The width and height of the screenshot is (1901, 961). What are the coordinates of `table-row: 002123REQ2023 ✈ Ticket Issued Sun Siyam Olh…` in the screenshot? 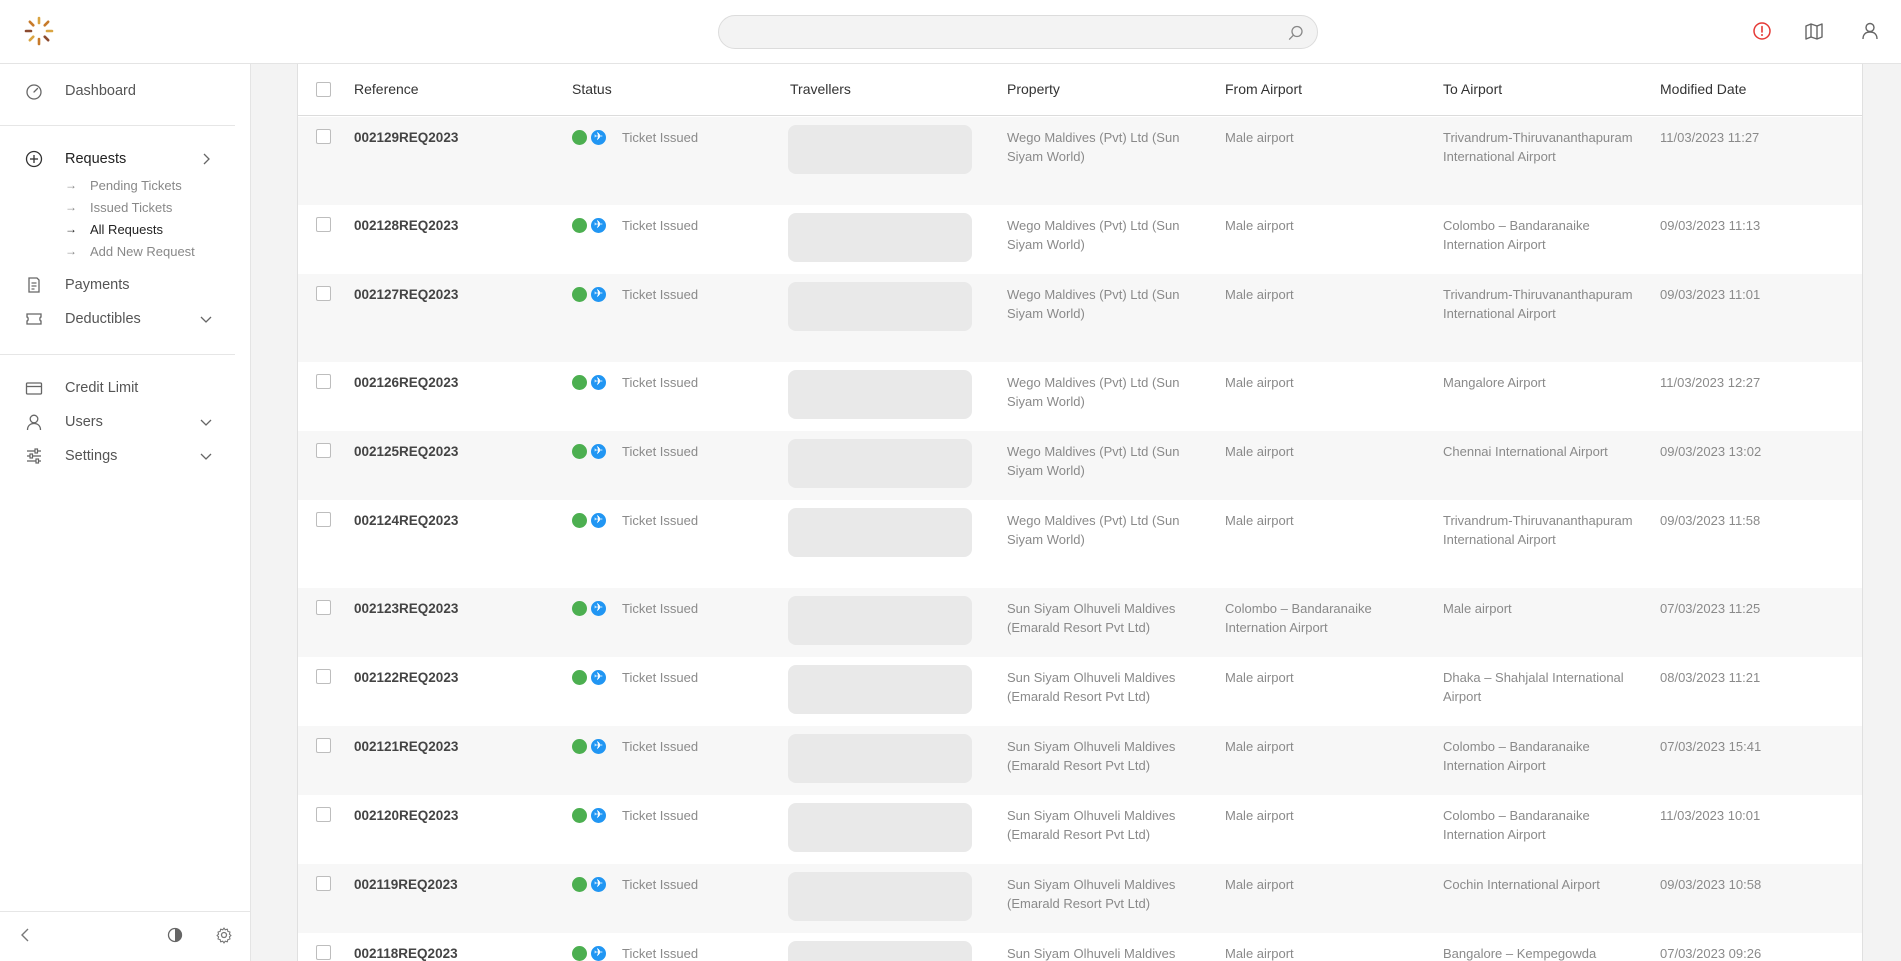 It's located at (1080, 622).